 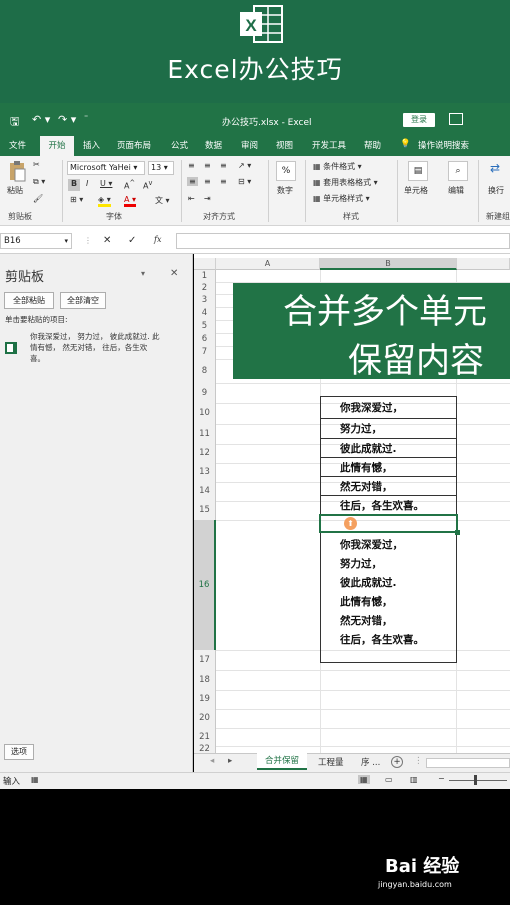 I want to click on align-top-icon: ≡, so click(x=191, y=165).